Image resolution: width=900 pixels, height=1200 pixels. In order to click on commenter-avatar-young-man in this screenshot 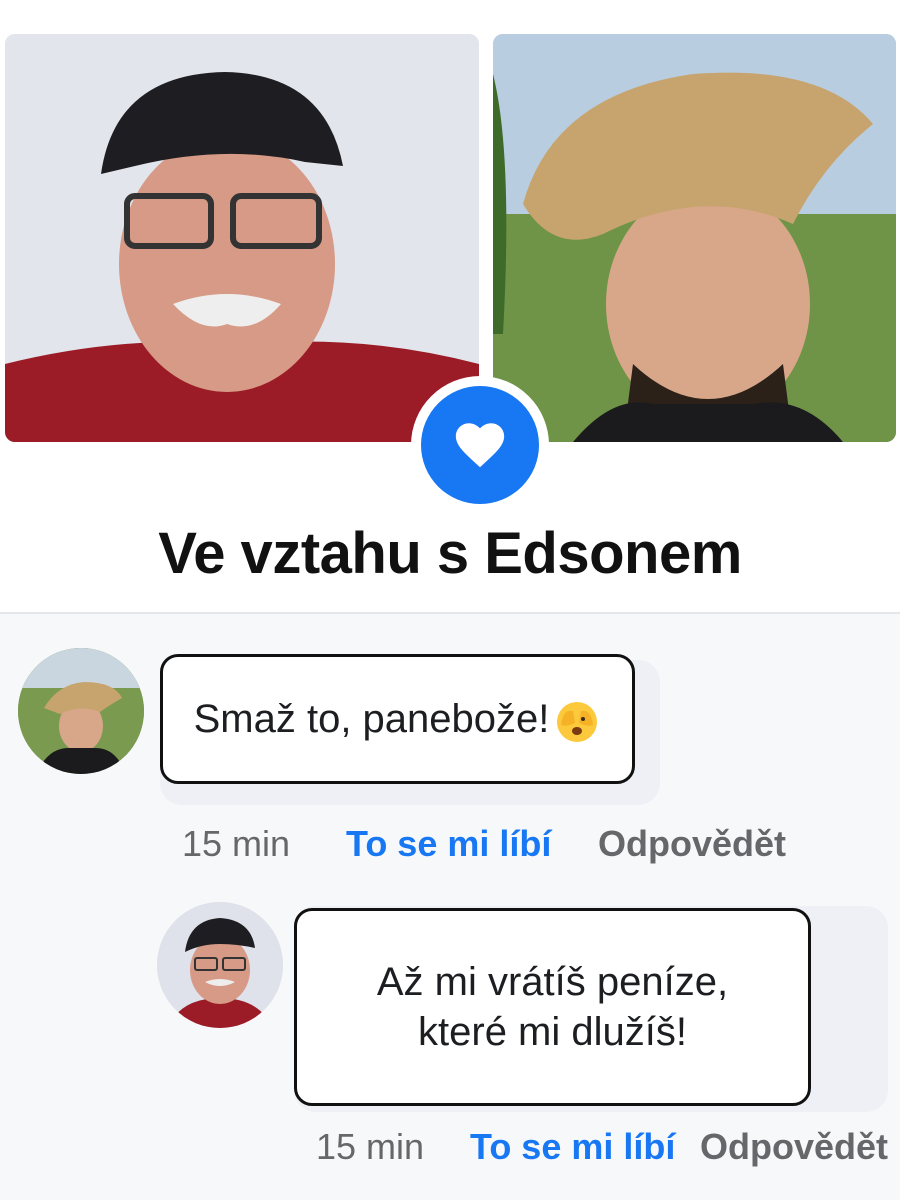, I will do `click(81, 711)`.